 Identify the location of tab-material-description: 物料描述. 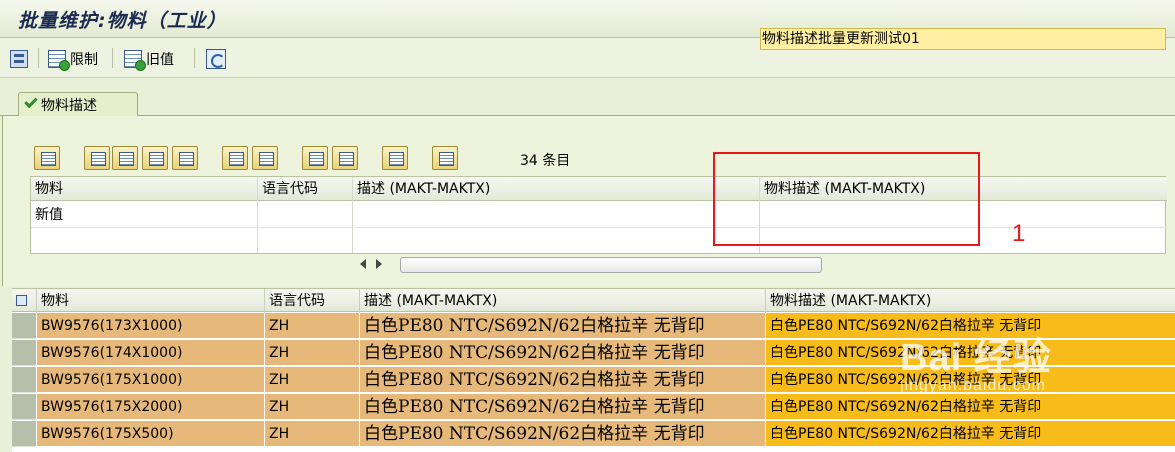
(78, 104).